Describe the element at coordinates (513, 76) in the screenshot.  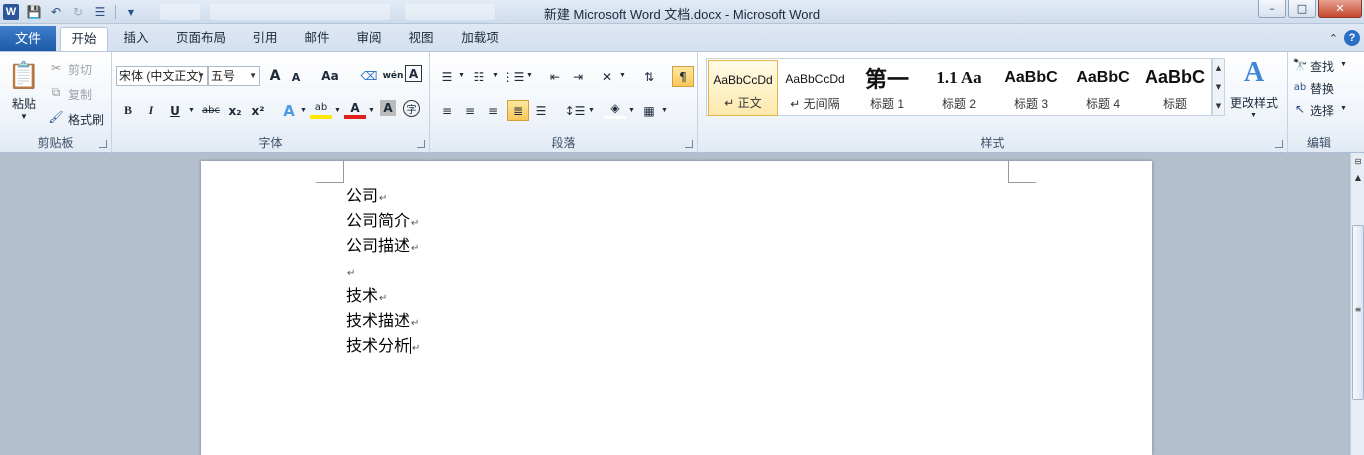
I see `multilevel-list-icon: ⋮☰` at that location.